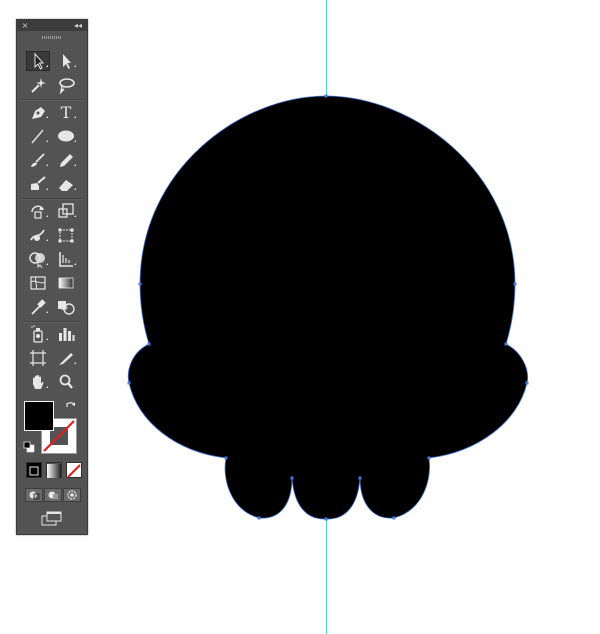  I want to click on eyedropper-icon, so click(39, 307).